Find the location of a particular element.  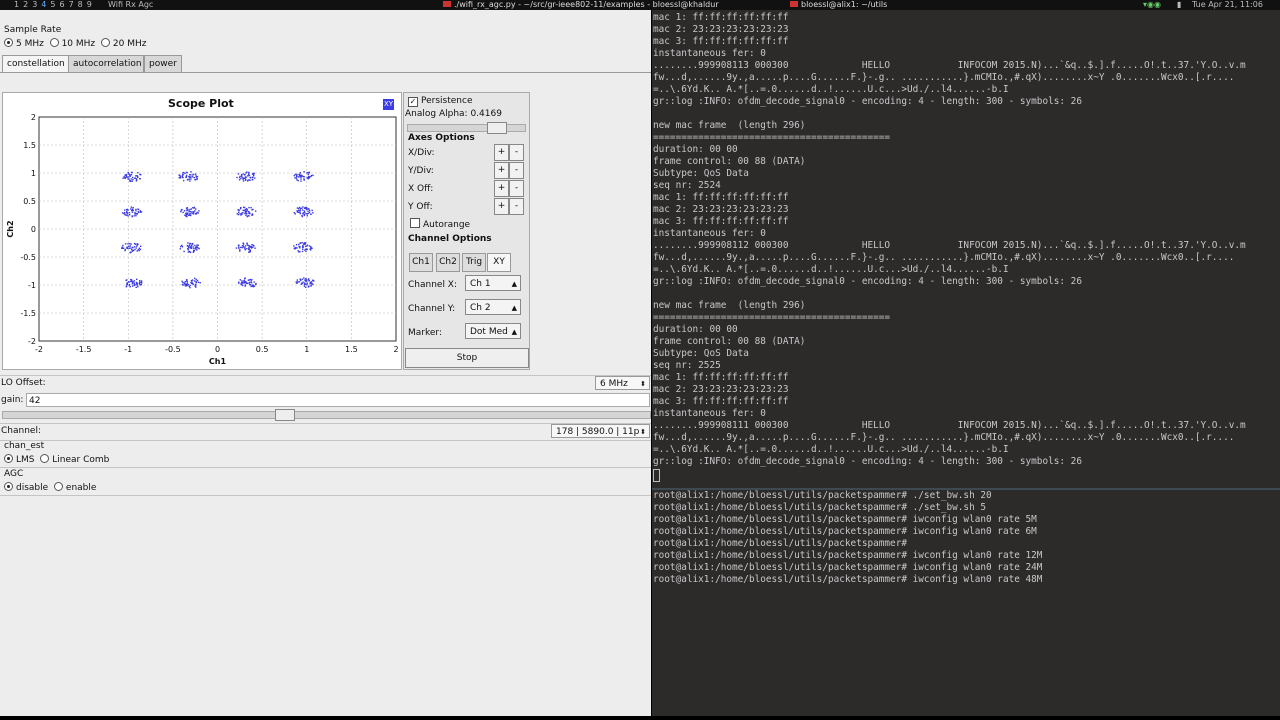

workspace-5: 5 is located at coordinates (52, 4).